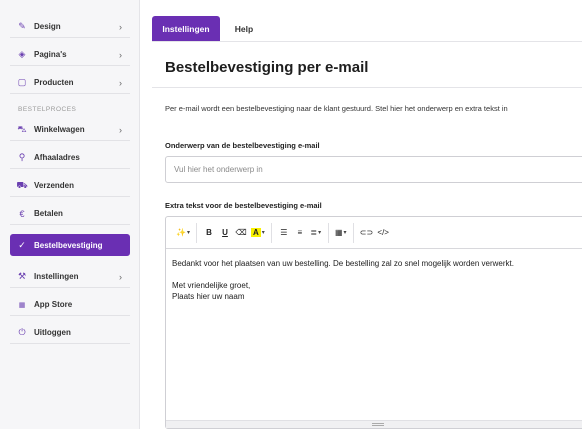  I want to click on sidebar-item-bestelbevestiging: ✓ Bestelbevestiging, so click(70, 245).